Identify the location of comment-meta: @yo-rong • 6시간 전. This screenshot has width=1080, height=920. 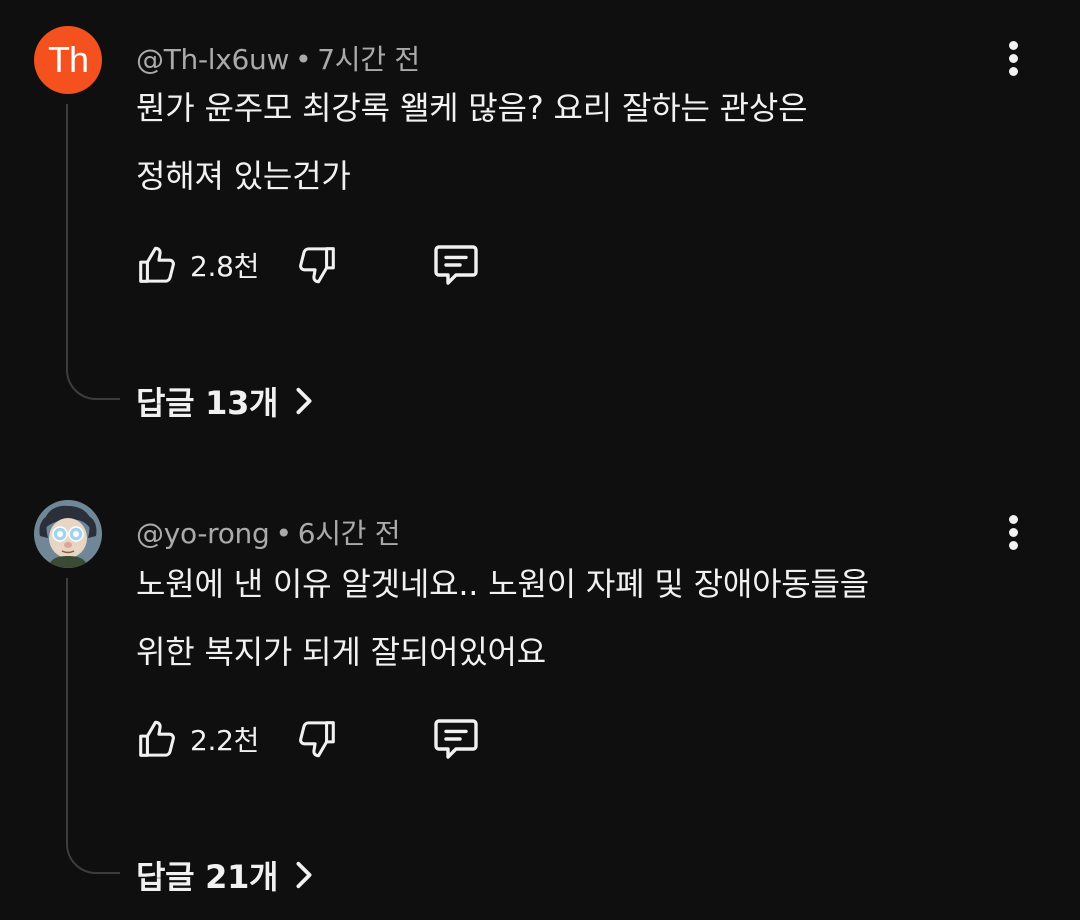
(268, 532).